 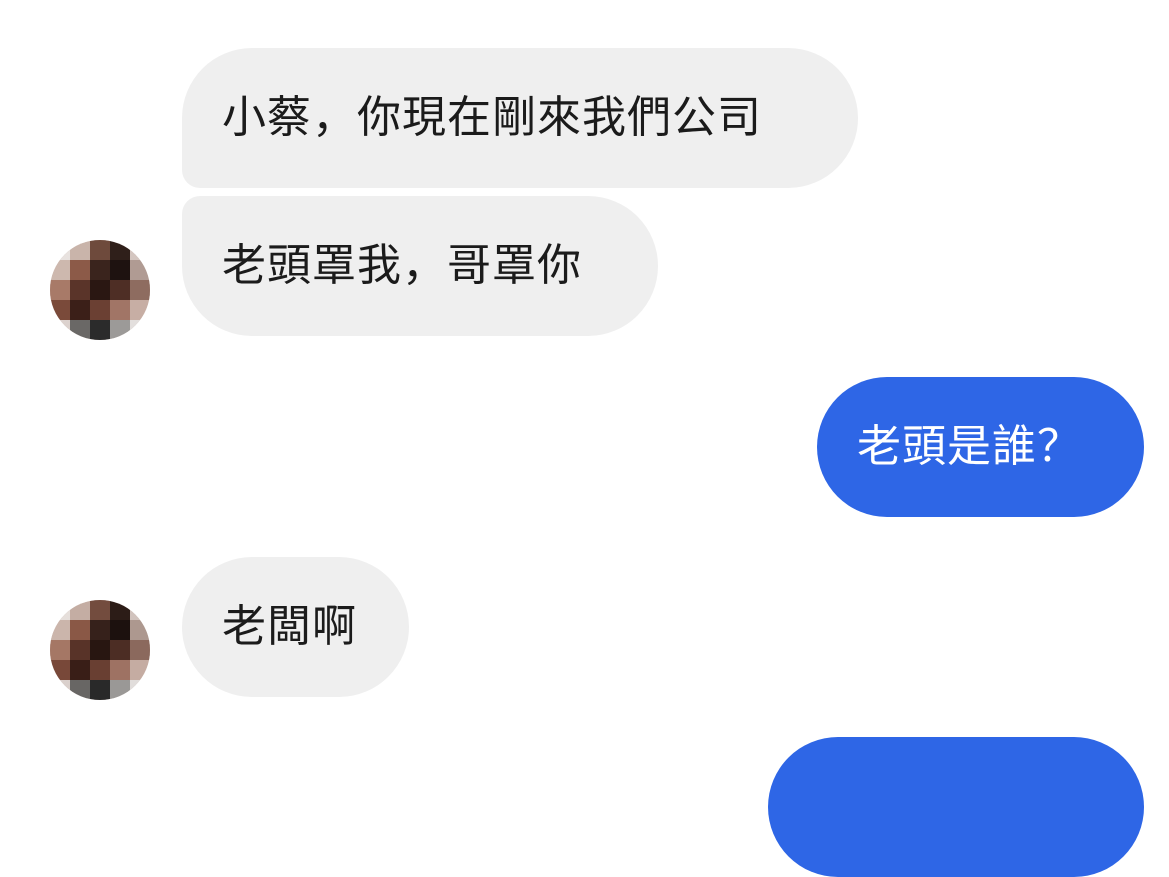 What do you see at coordinates (956, 807) in the screenshot?
I see `message-bubble-outgoing` at bounding box center [956, 807].